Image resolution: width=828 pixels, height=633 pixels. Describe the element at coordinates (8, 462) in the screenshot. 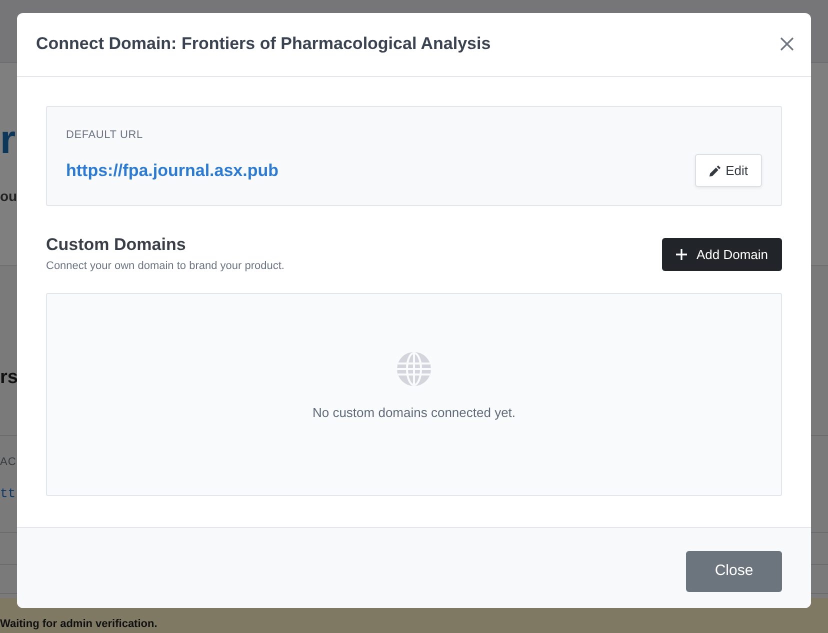

I see `column-header: AC` at that location.